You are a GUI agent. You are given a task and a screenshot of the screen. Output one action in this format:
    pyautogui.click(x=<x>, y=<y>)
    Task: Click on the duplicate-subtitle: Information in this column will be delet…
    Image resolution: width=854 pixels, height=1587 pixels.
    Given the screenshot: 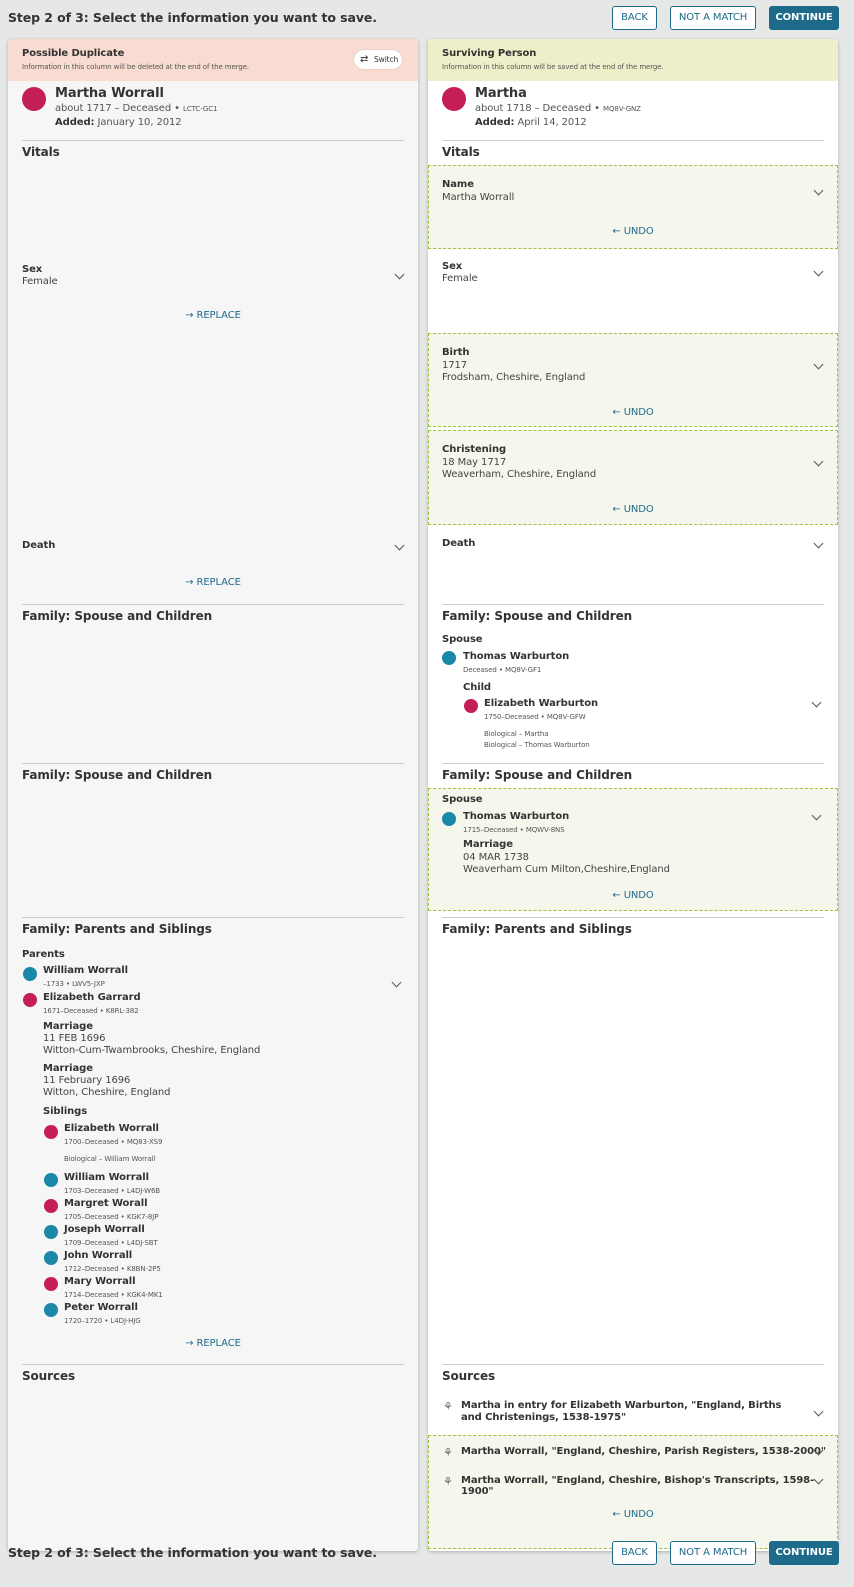 What is the action you would take?
    pyautogui.click(x=136, y=67)
    